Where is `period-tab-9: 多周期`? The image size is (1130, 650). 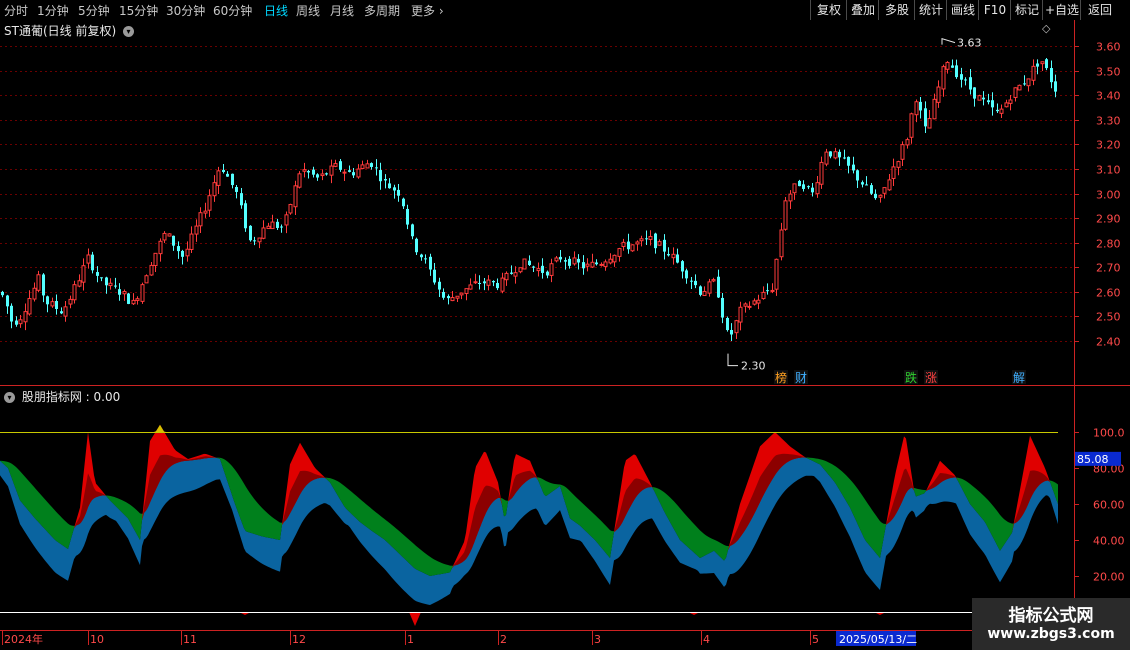 period-tab-9: 多周期 is located at coordinates (382, 10).